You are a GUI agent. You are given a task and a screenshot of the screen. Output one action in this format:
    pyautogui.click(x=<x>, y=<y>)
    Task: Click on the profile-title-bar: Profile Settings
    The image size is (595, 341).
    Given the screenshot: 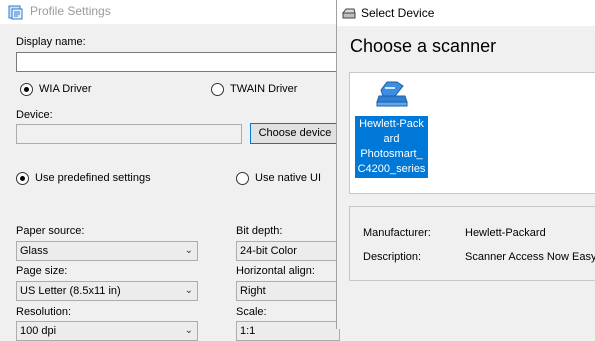 What is the action you would take?
    pyautogui.click(x=170, y=12)
    